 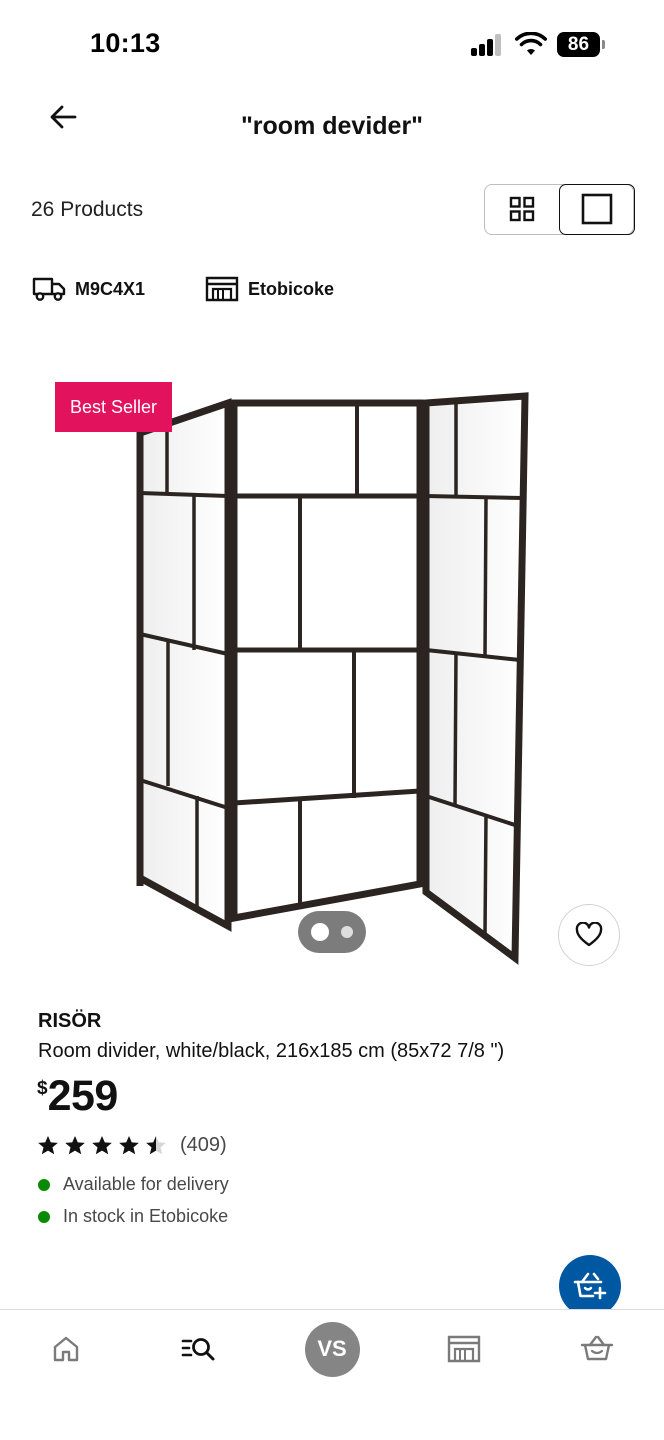 I want to click on avatar: VS, so click(x=332, y=1349).